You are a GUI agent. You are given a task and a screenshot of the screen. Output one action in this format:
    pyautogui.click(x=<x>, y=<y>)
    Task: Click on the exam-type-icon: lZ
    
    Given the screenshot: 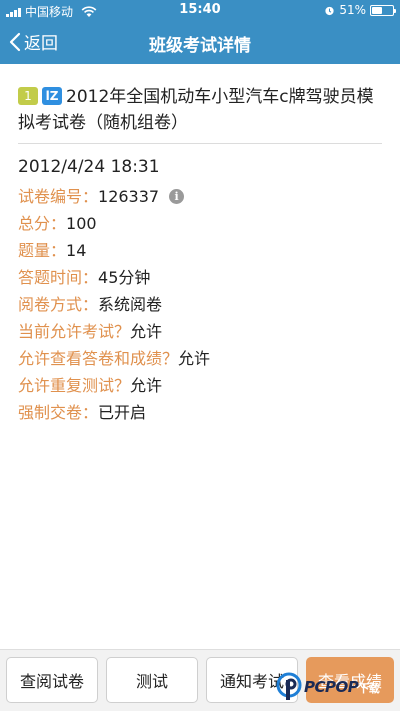 What is the action you would take?
    pyautogui.click(x=52, y=96)
    